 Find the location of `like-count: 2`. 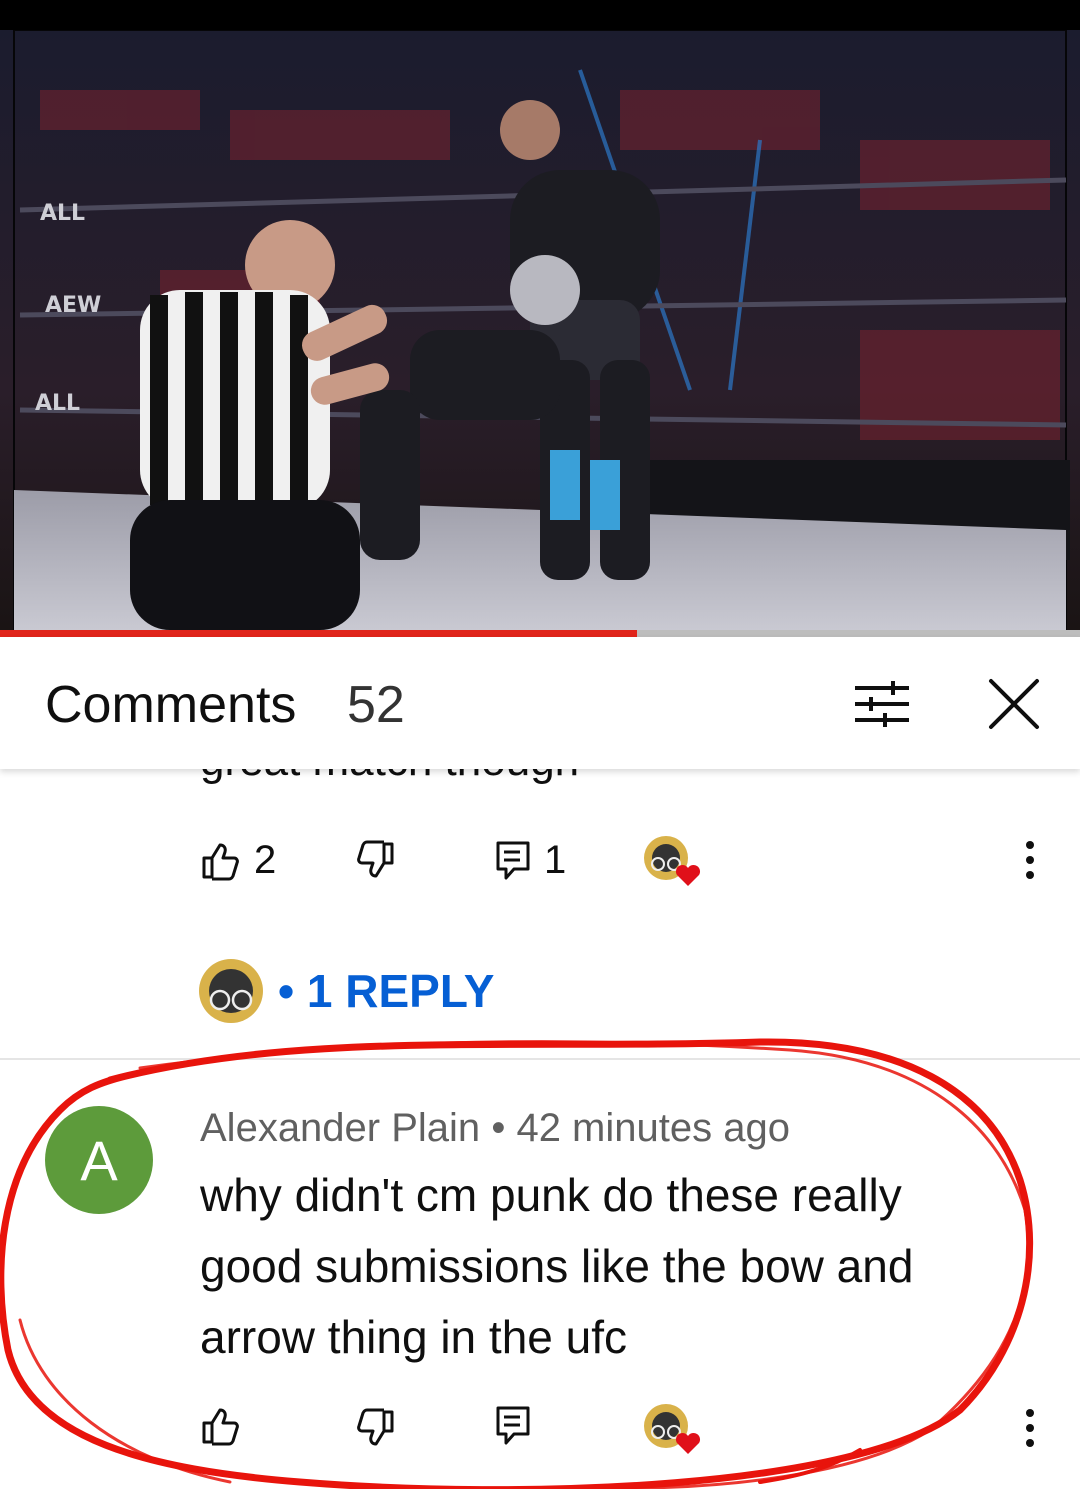

like-count: 2 is located at coordinates (265, 860).